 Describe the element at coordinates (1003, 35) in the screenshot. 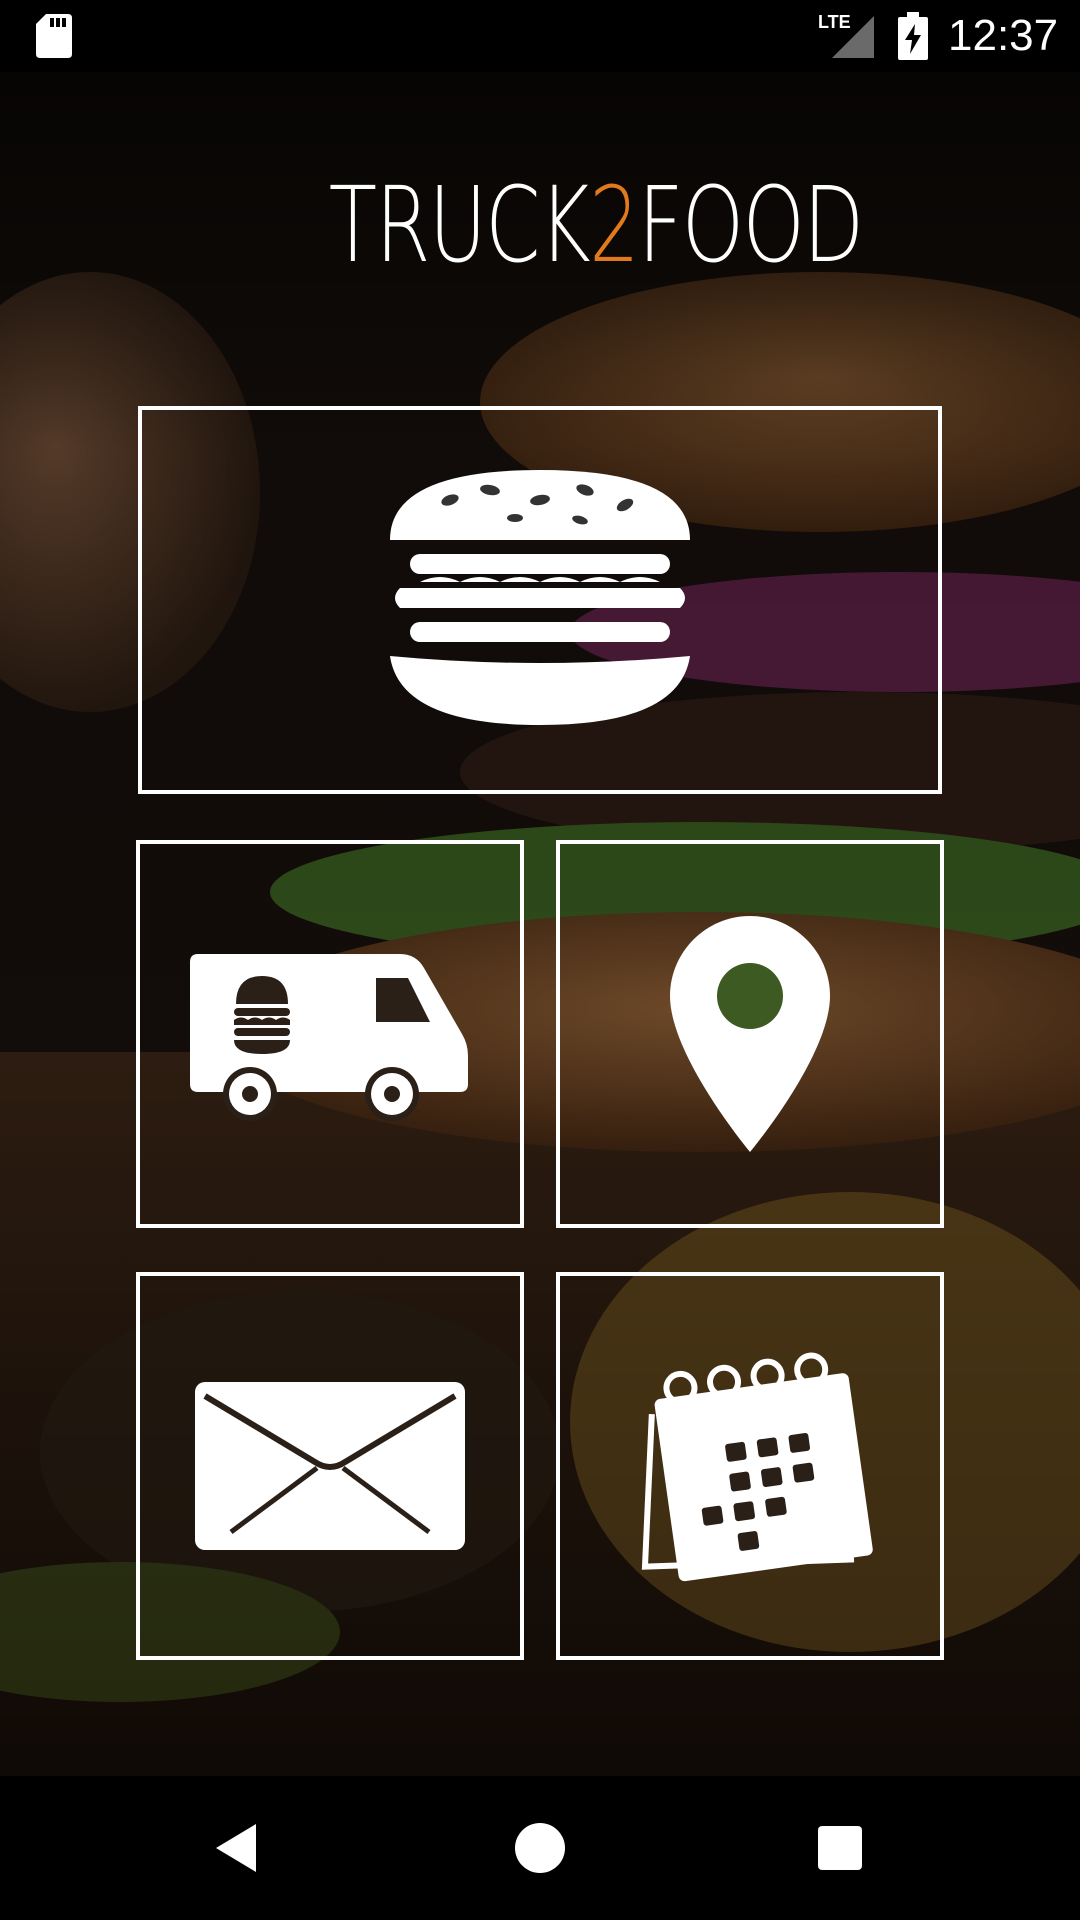

I see `status-clock: 12:37` at that location.